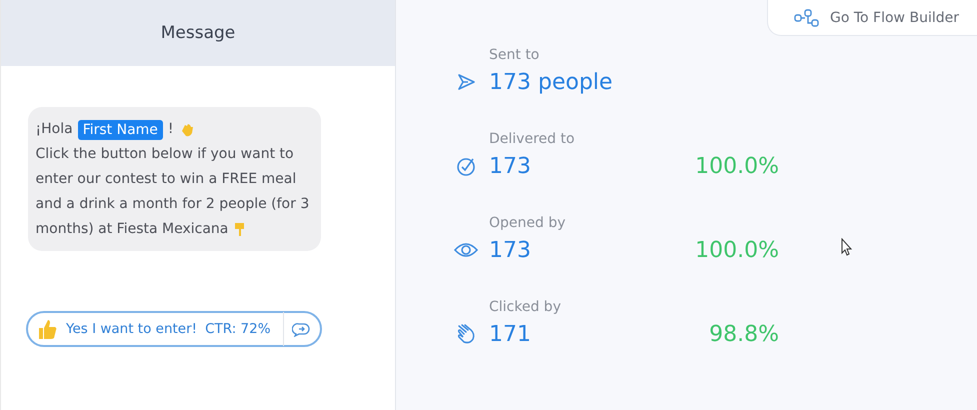  I want to click on flow-icon, so click(807, 17).